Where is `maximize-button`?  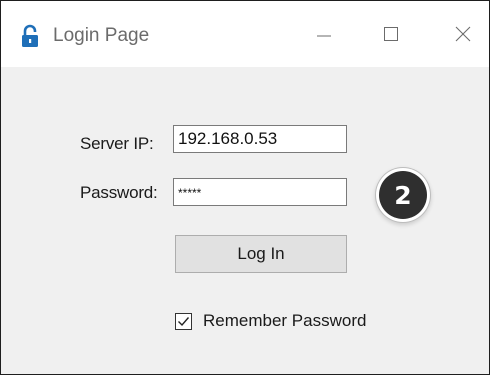 maximize-button is located at coordinates (391, 34).